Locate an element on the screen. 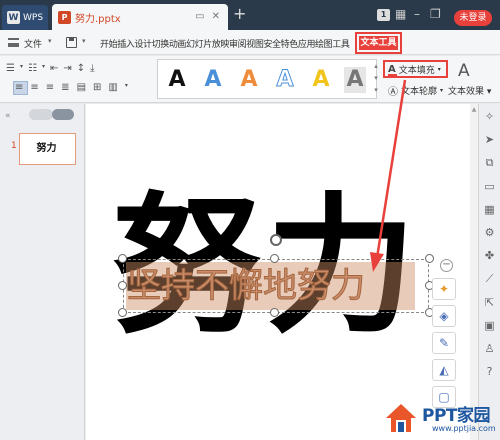 This screenshot has height=440, width=500. fill-bucket-icon: ◭ is located at coordinates (444, 370).